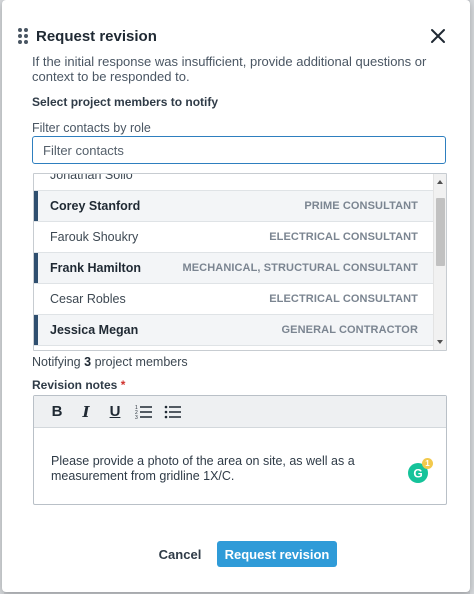 The image size is (474, 594). I want to click on list-item: Cesar Robles ELECTRICAL CONSULTANT, so click(234, 299).